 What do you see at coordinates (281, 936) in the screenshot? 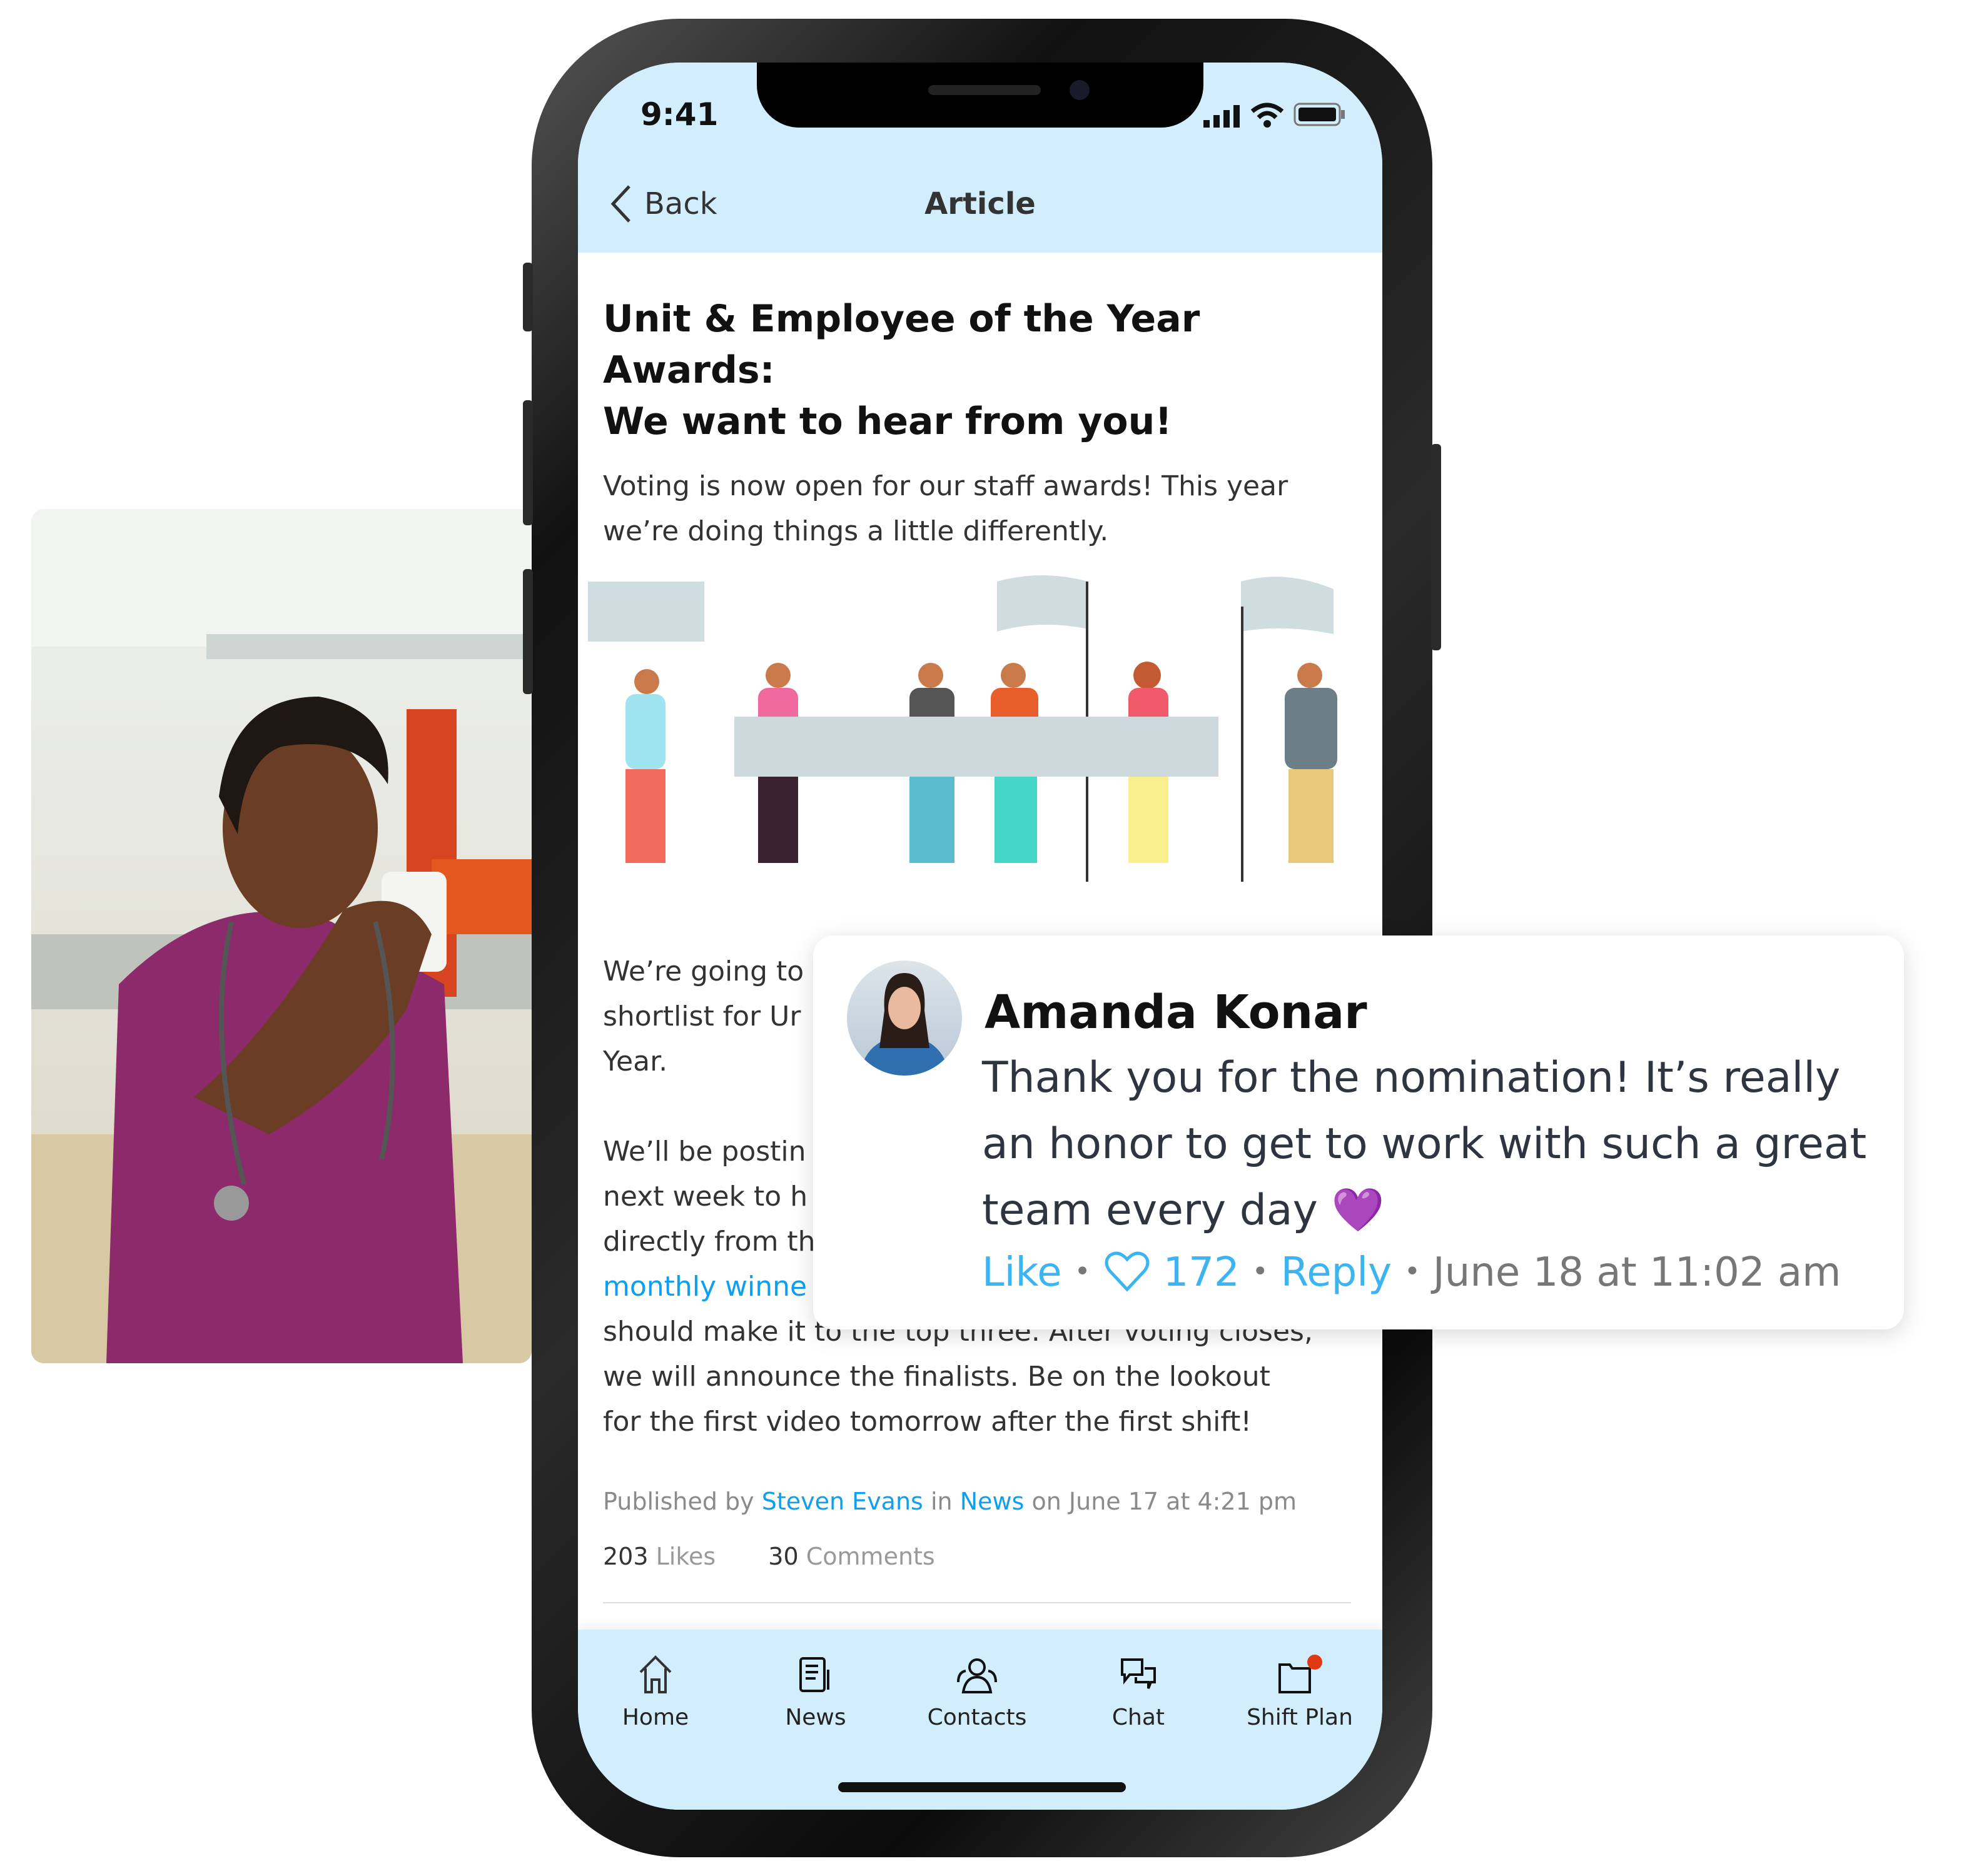
I see `nurse-photo` at bounding box center [281, 936].